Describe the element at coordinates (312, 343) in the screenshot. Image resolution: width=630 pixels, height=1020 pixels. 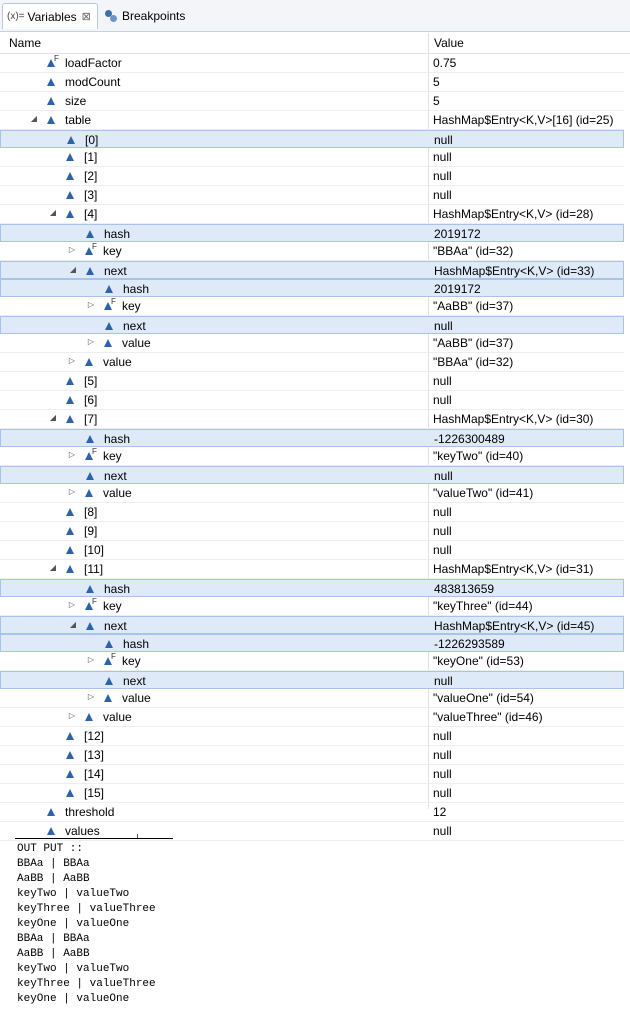
I see `variable-row: ▷ value "AaBB" (id=37)` at that location.